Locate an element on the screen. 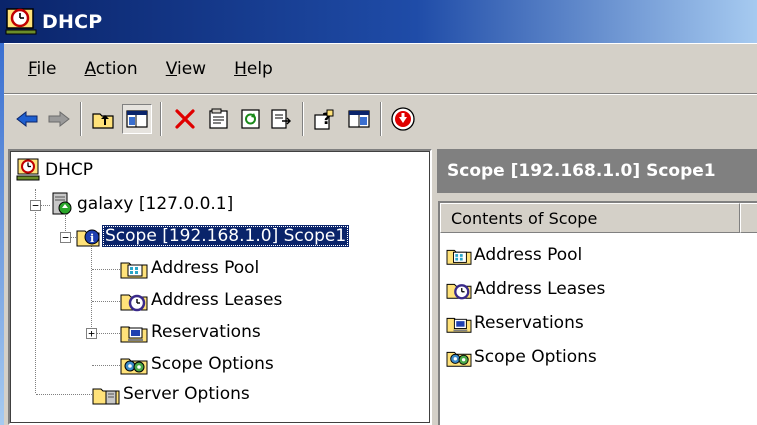 This screenshot has width=757, height=425. tree-item-server-options: Server Options is located at coordinates (172, 394).